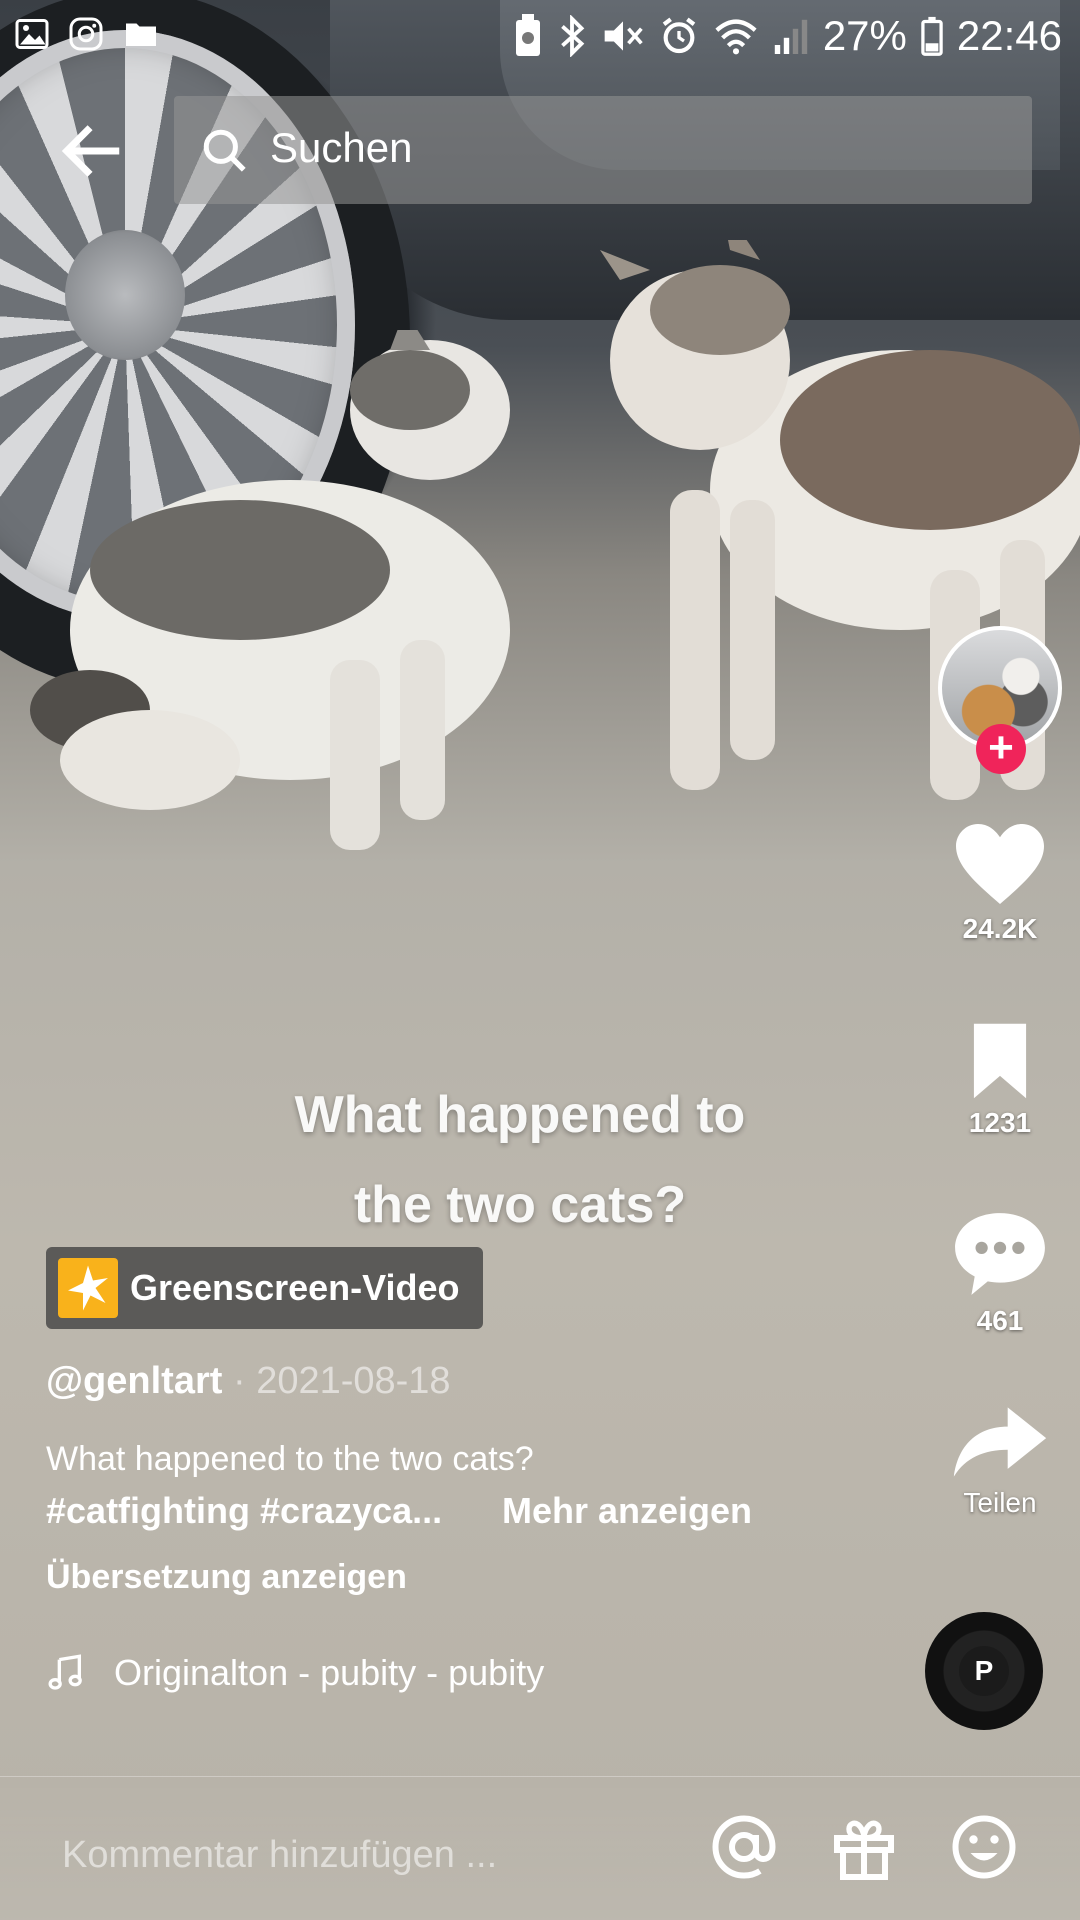  What do you see at coordinates (1000, 864) in the screenshot?
I see `heart-icon` at bounding box center [1000, 864].